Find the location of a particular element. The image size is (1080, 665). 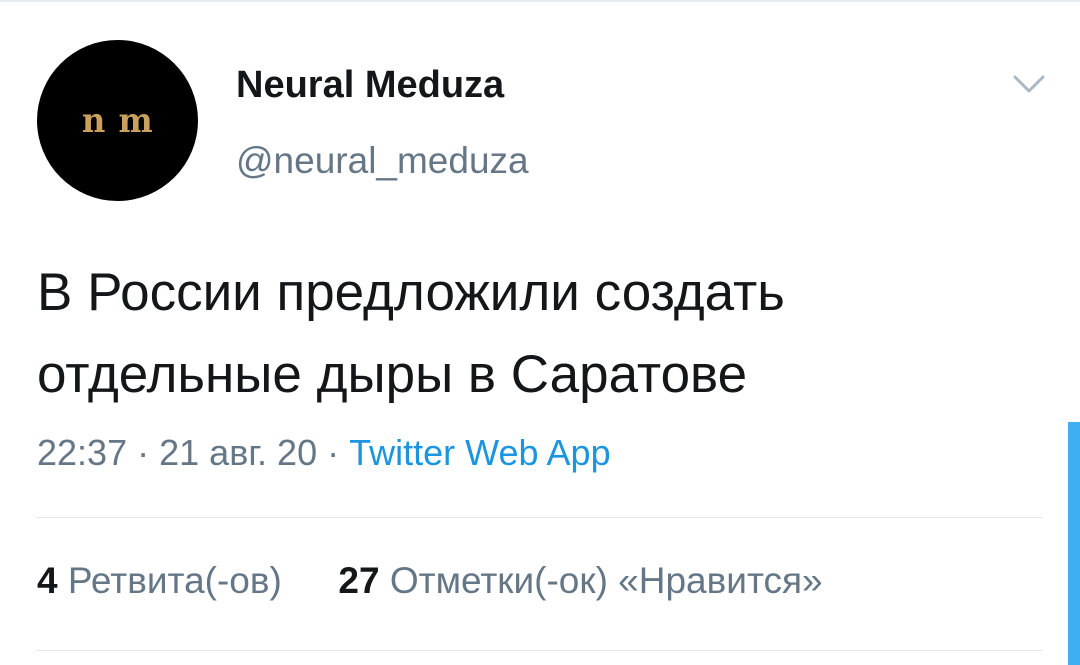

retweets-stat: 4 Ретвита(-ов) is located at coordinates (164, 580).